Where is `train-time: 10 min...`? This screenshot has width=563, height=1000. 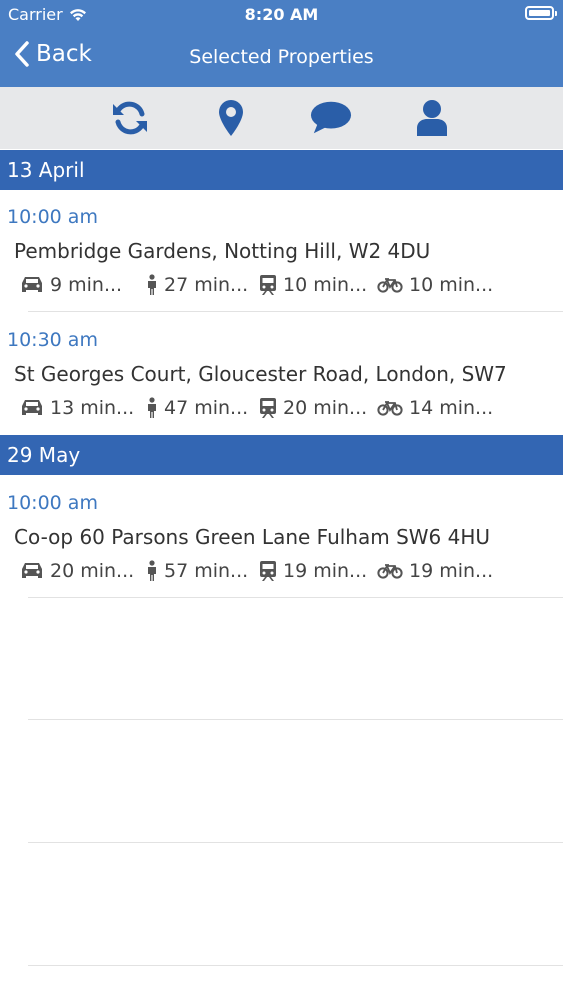
train-time: 10 min... is located at coordinates (313, 285).